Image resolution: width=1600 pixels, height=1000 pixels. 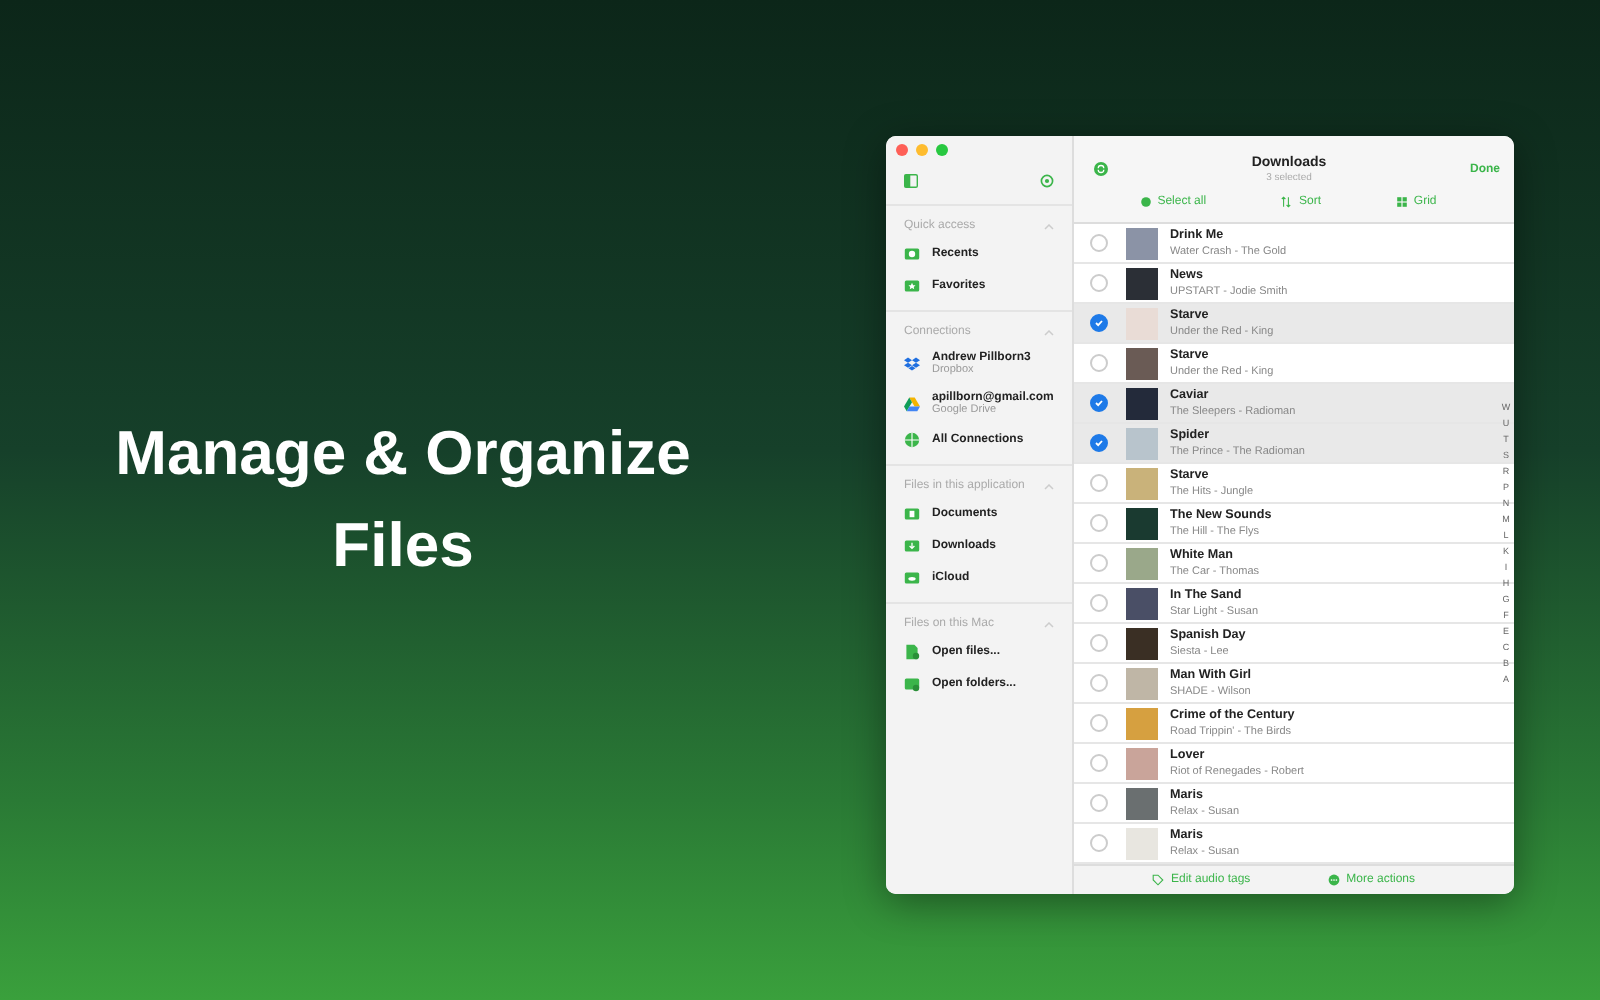 What do you see at coordinates (1334, 880) in the screenshot?
I see `more-icon` at bounding box center [1334, 880].